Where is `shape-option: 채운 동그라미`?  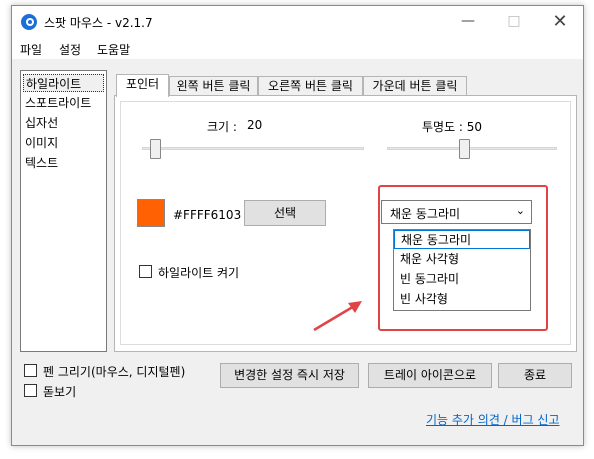 shape-option: 채운 동그라미 is located at coordinates (462, 239).